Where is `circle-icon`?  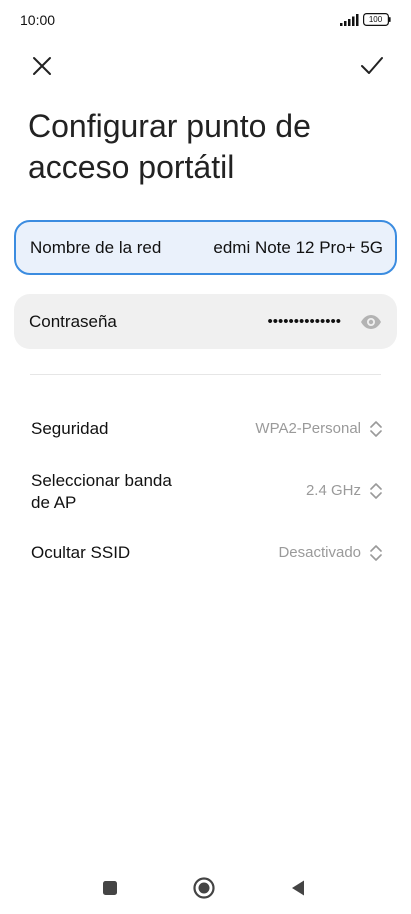 circle-icon is located at coordinates (204, 888).